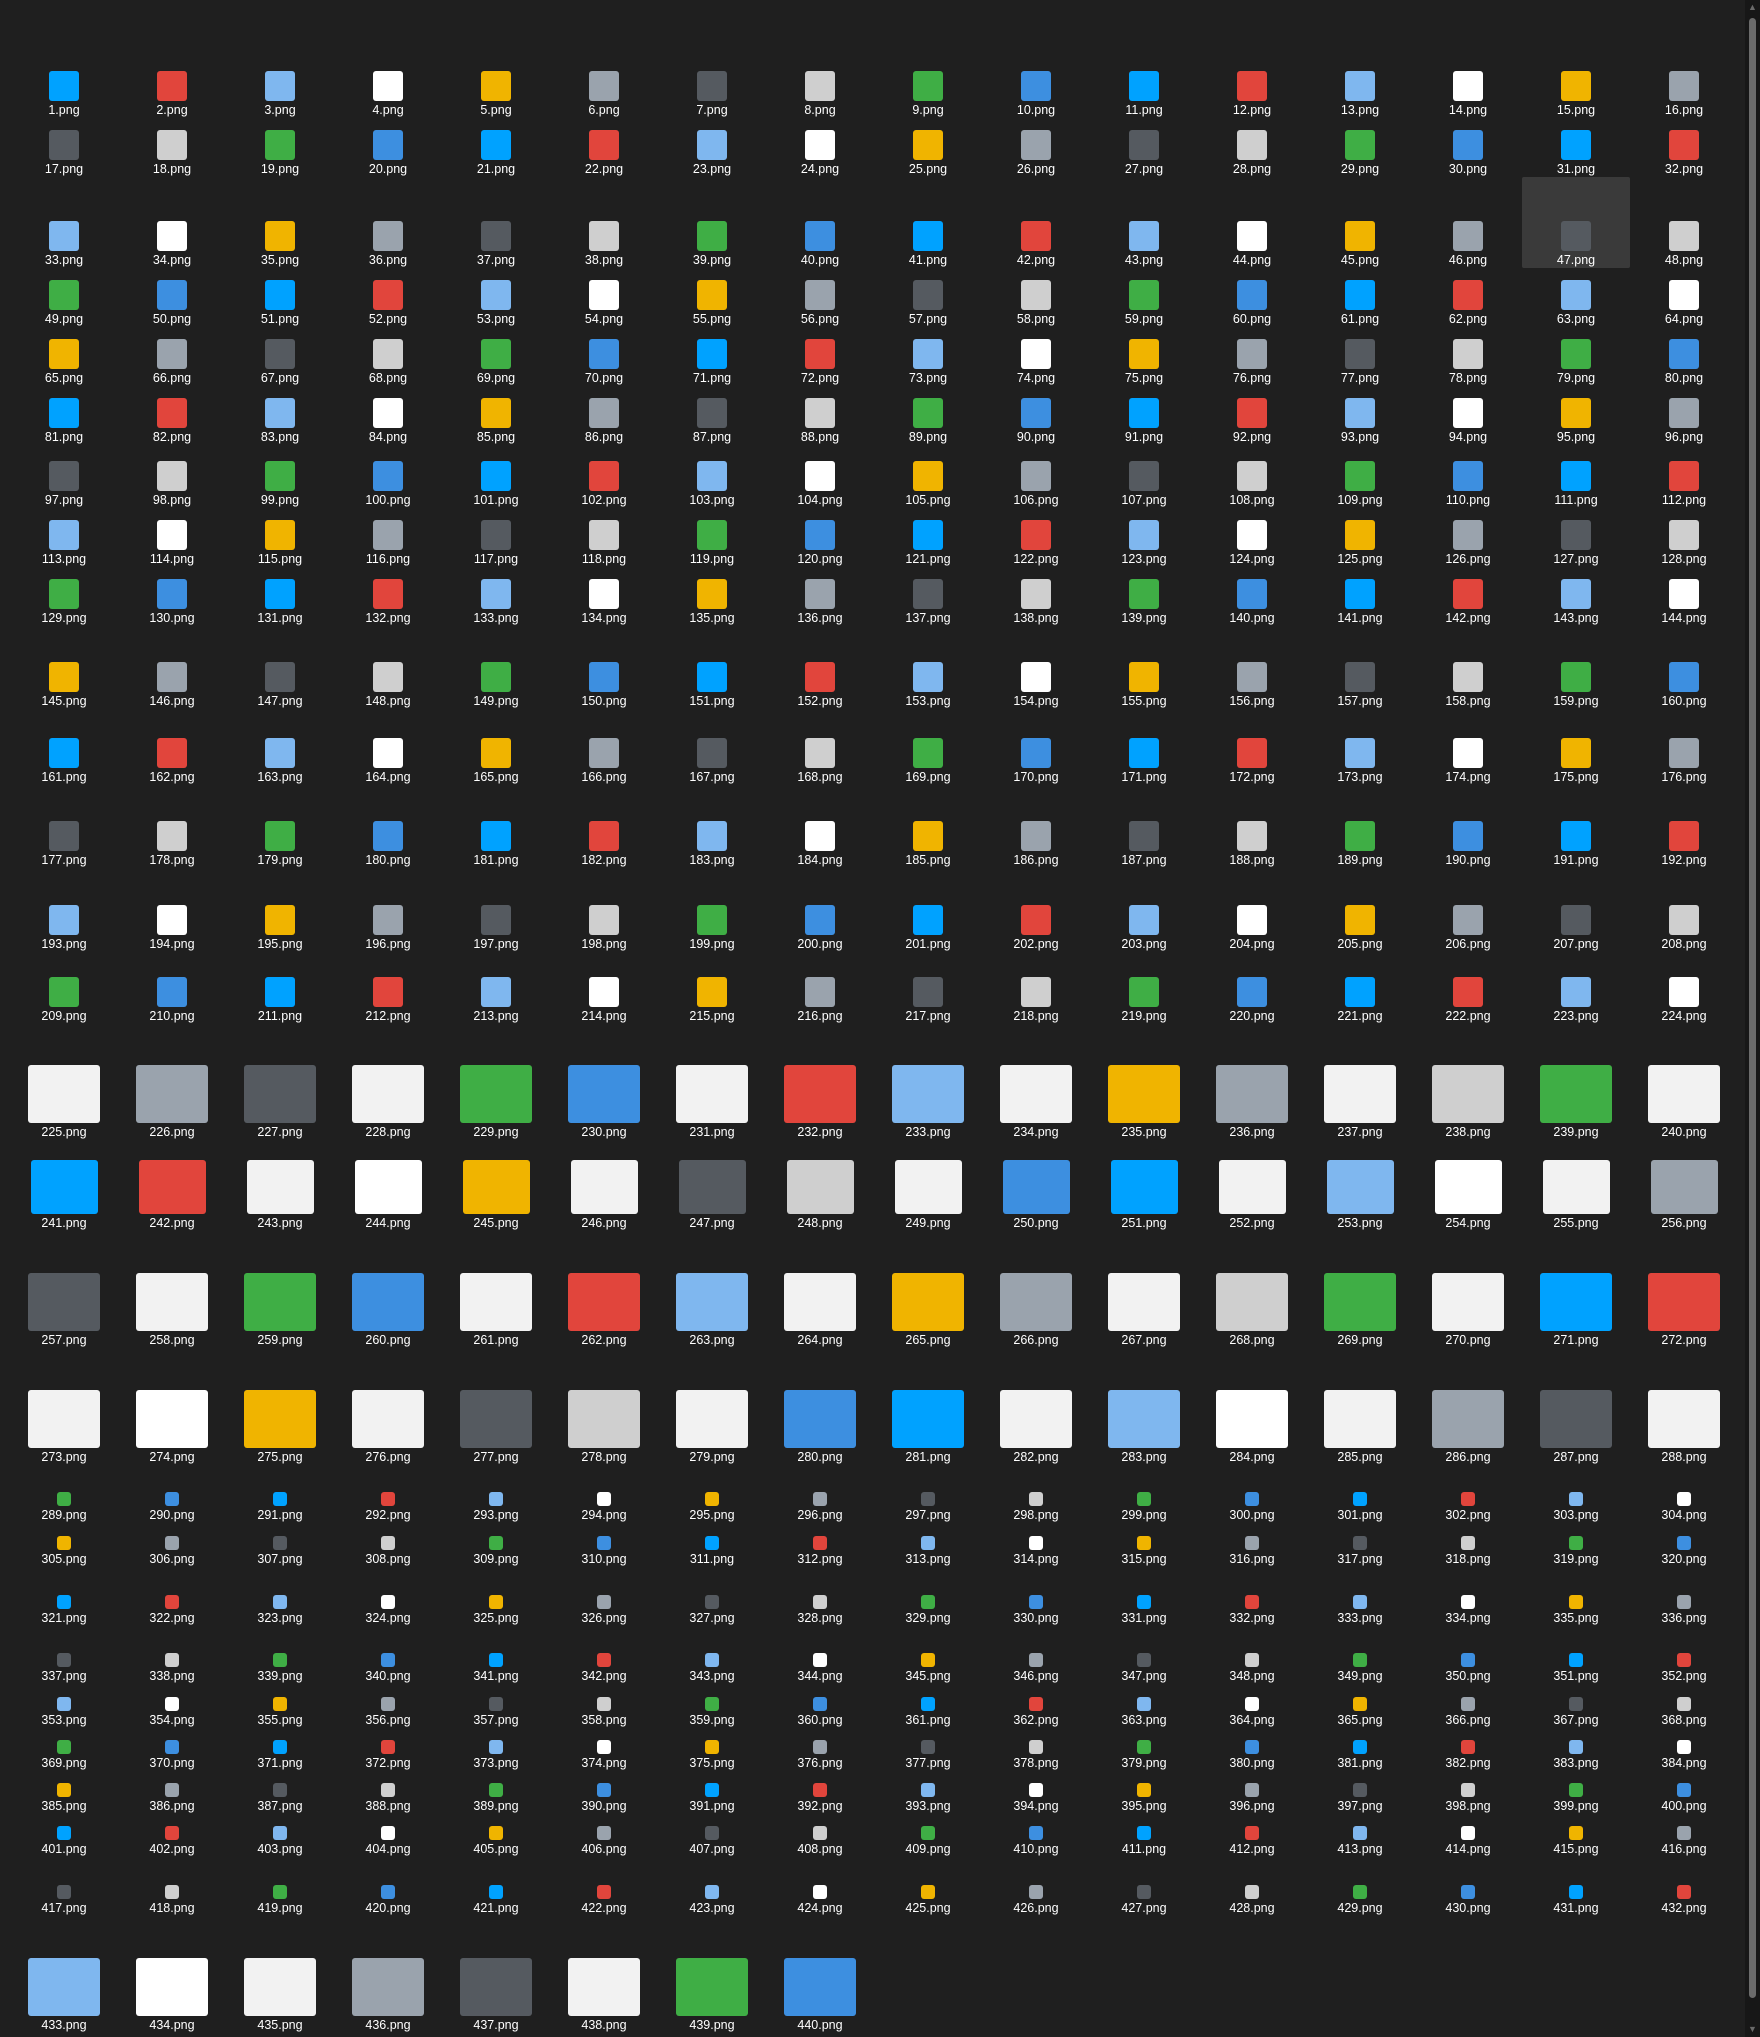 This screenshot has width=1760, height=2037. Describe the element at coordinates (1576, 1792) in the screenshot. I see `file-item: 399.png` at that location.